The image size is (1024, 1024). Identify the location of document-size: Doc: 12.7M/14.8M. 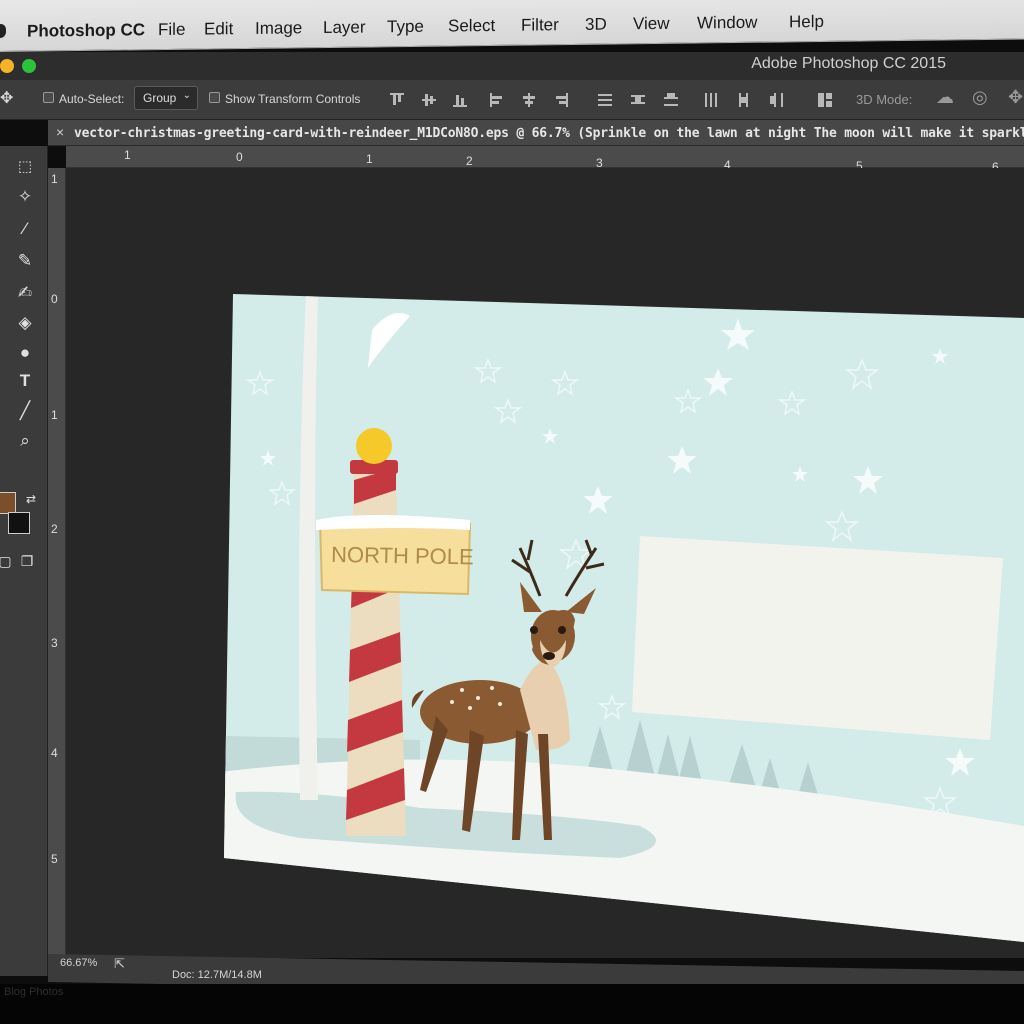
(217, 975).